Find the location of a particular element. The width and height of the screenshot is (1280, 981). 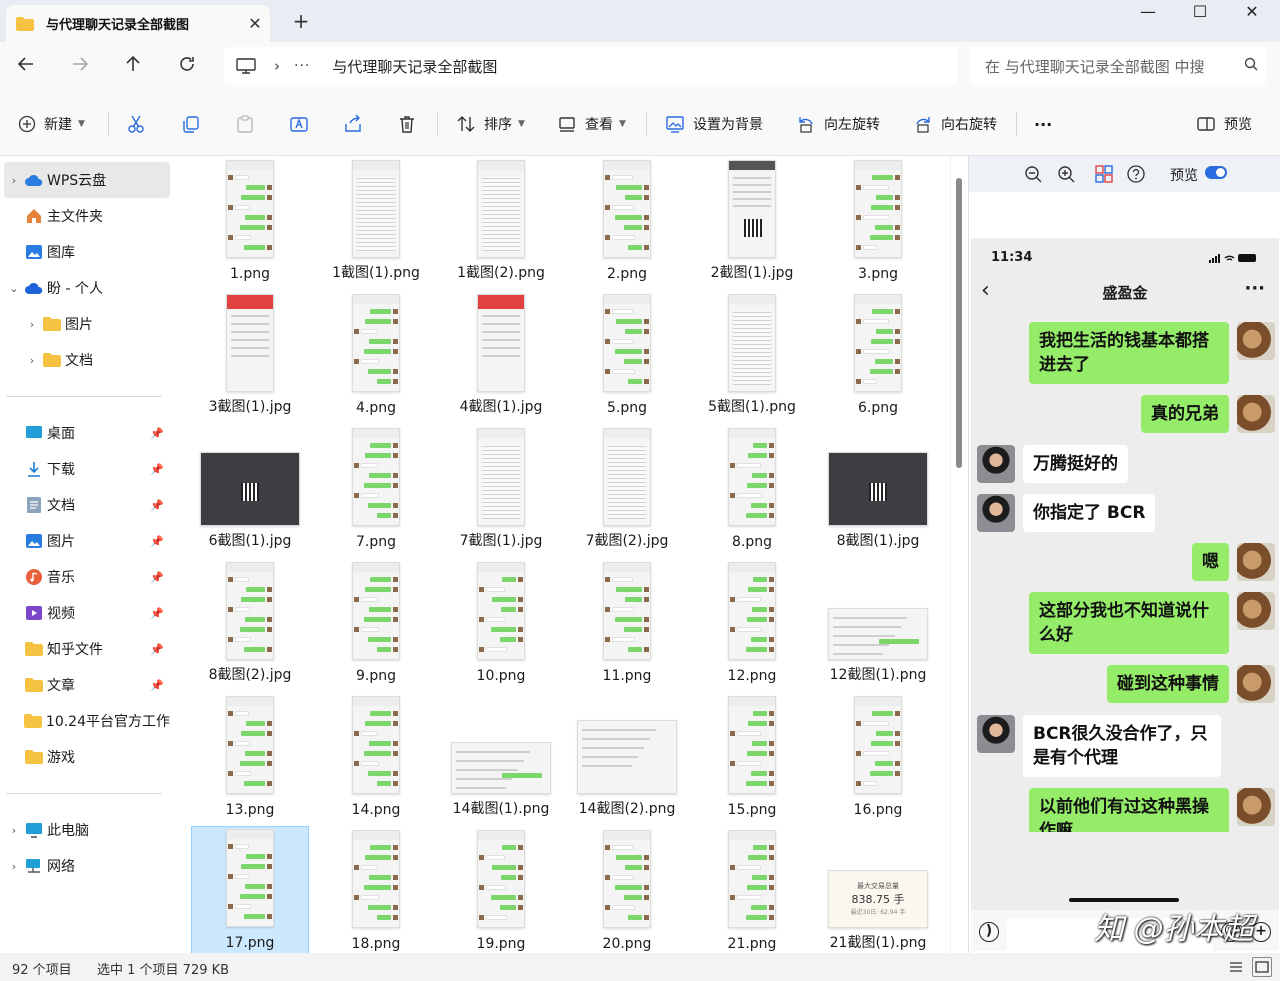

file-item: 21.png is located at coordinates (752, 889).